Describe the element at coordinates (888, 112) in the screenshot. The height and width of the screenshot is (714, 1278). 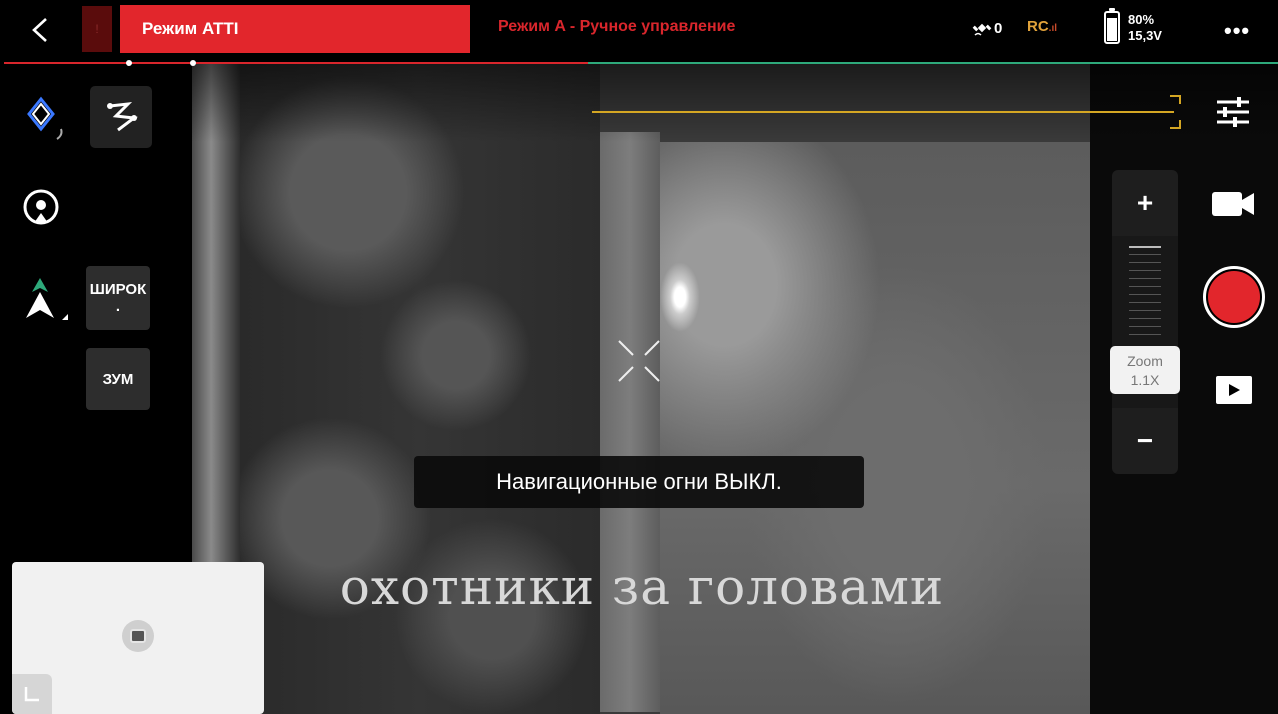
I see `exposure-meter-bar` at that location.